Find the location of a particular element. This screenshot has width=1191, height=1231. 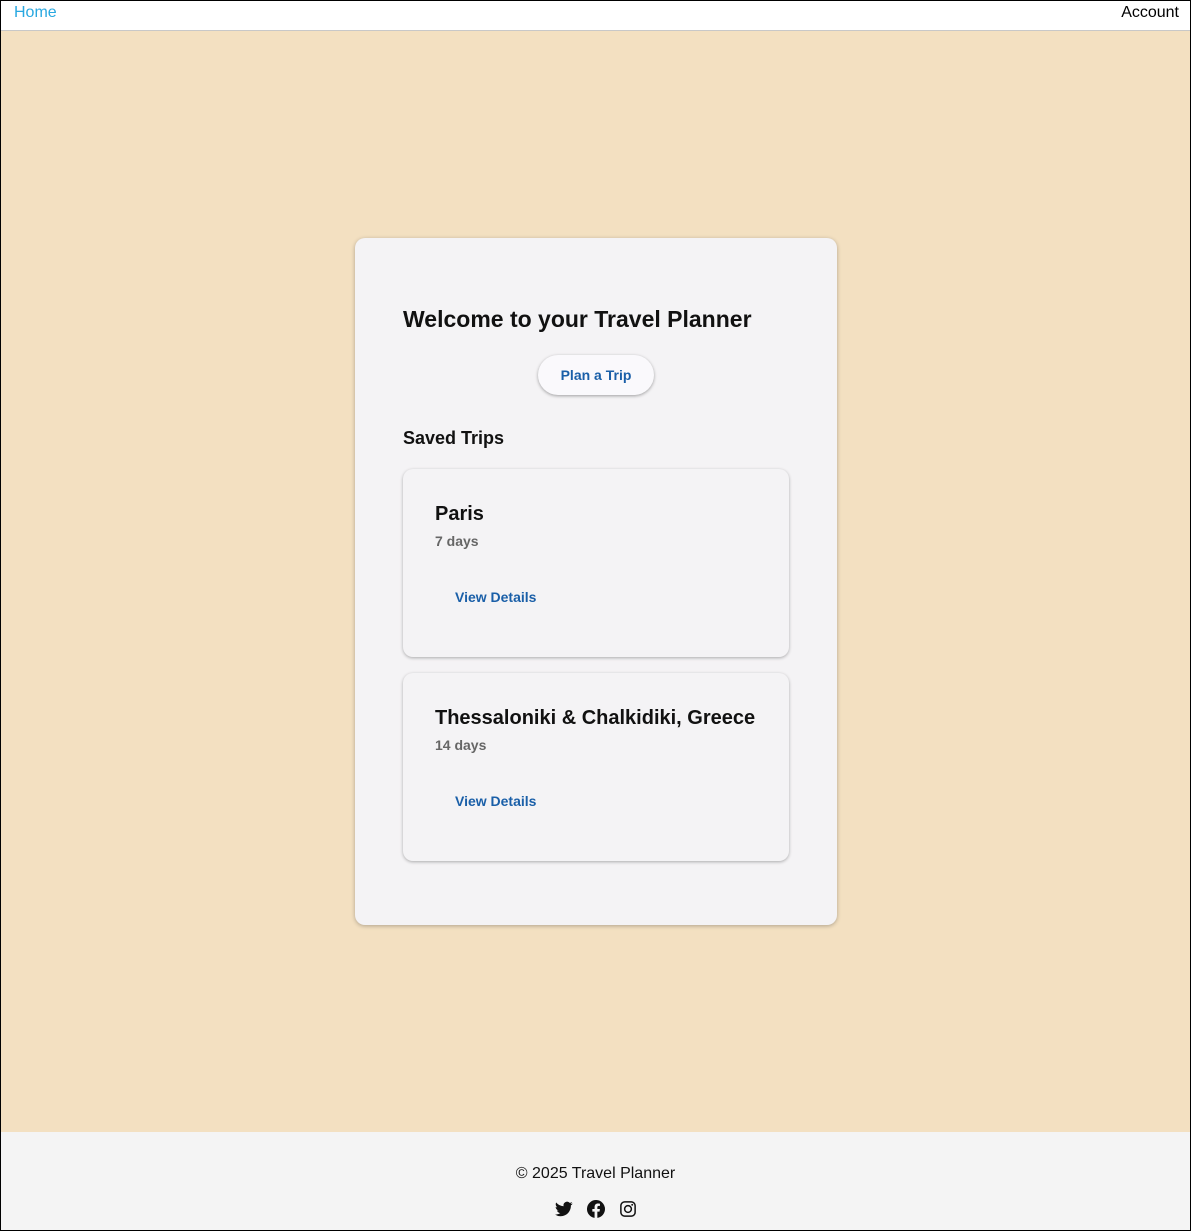

twitter-icon is located at coordinates (564, 1209).